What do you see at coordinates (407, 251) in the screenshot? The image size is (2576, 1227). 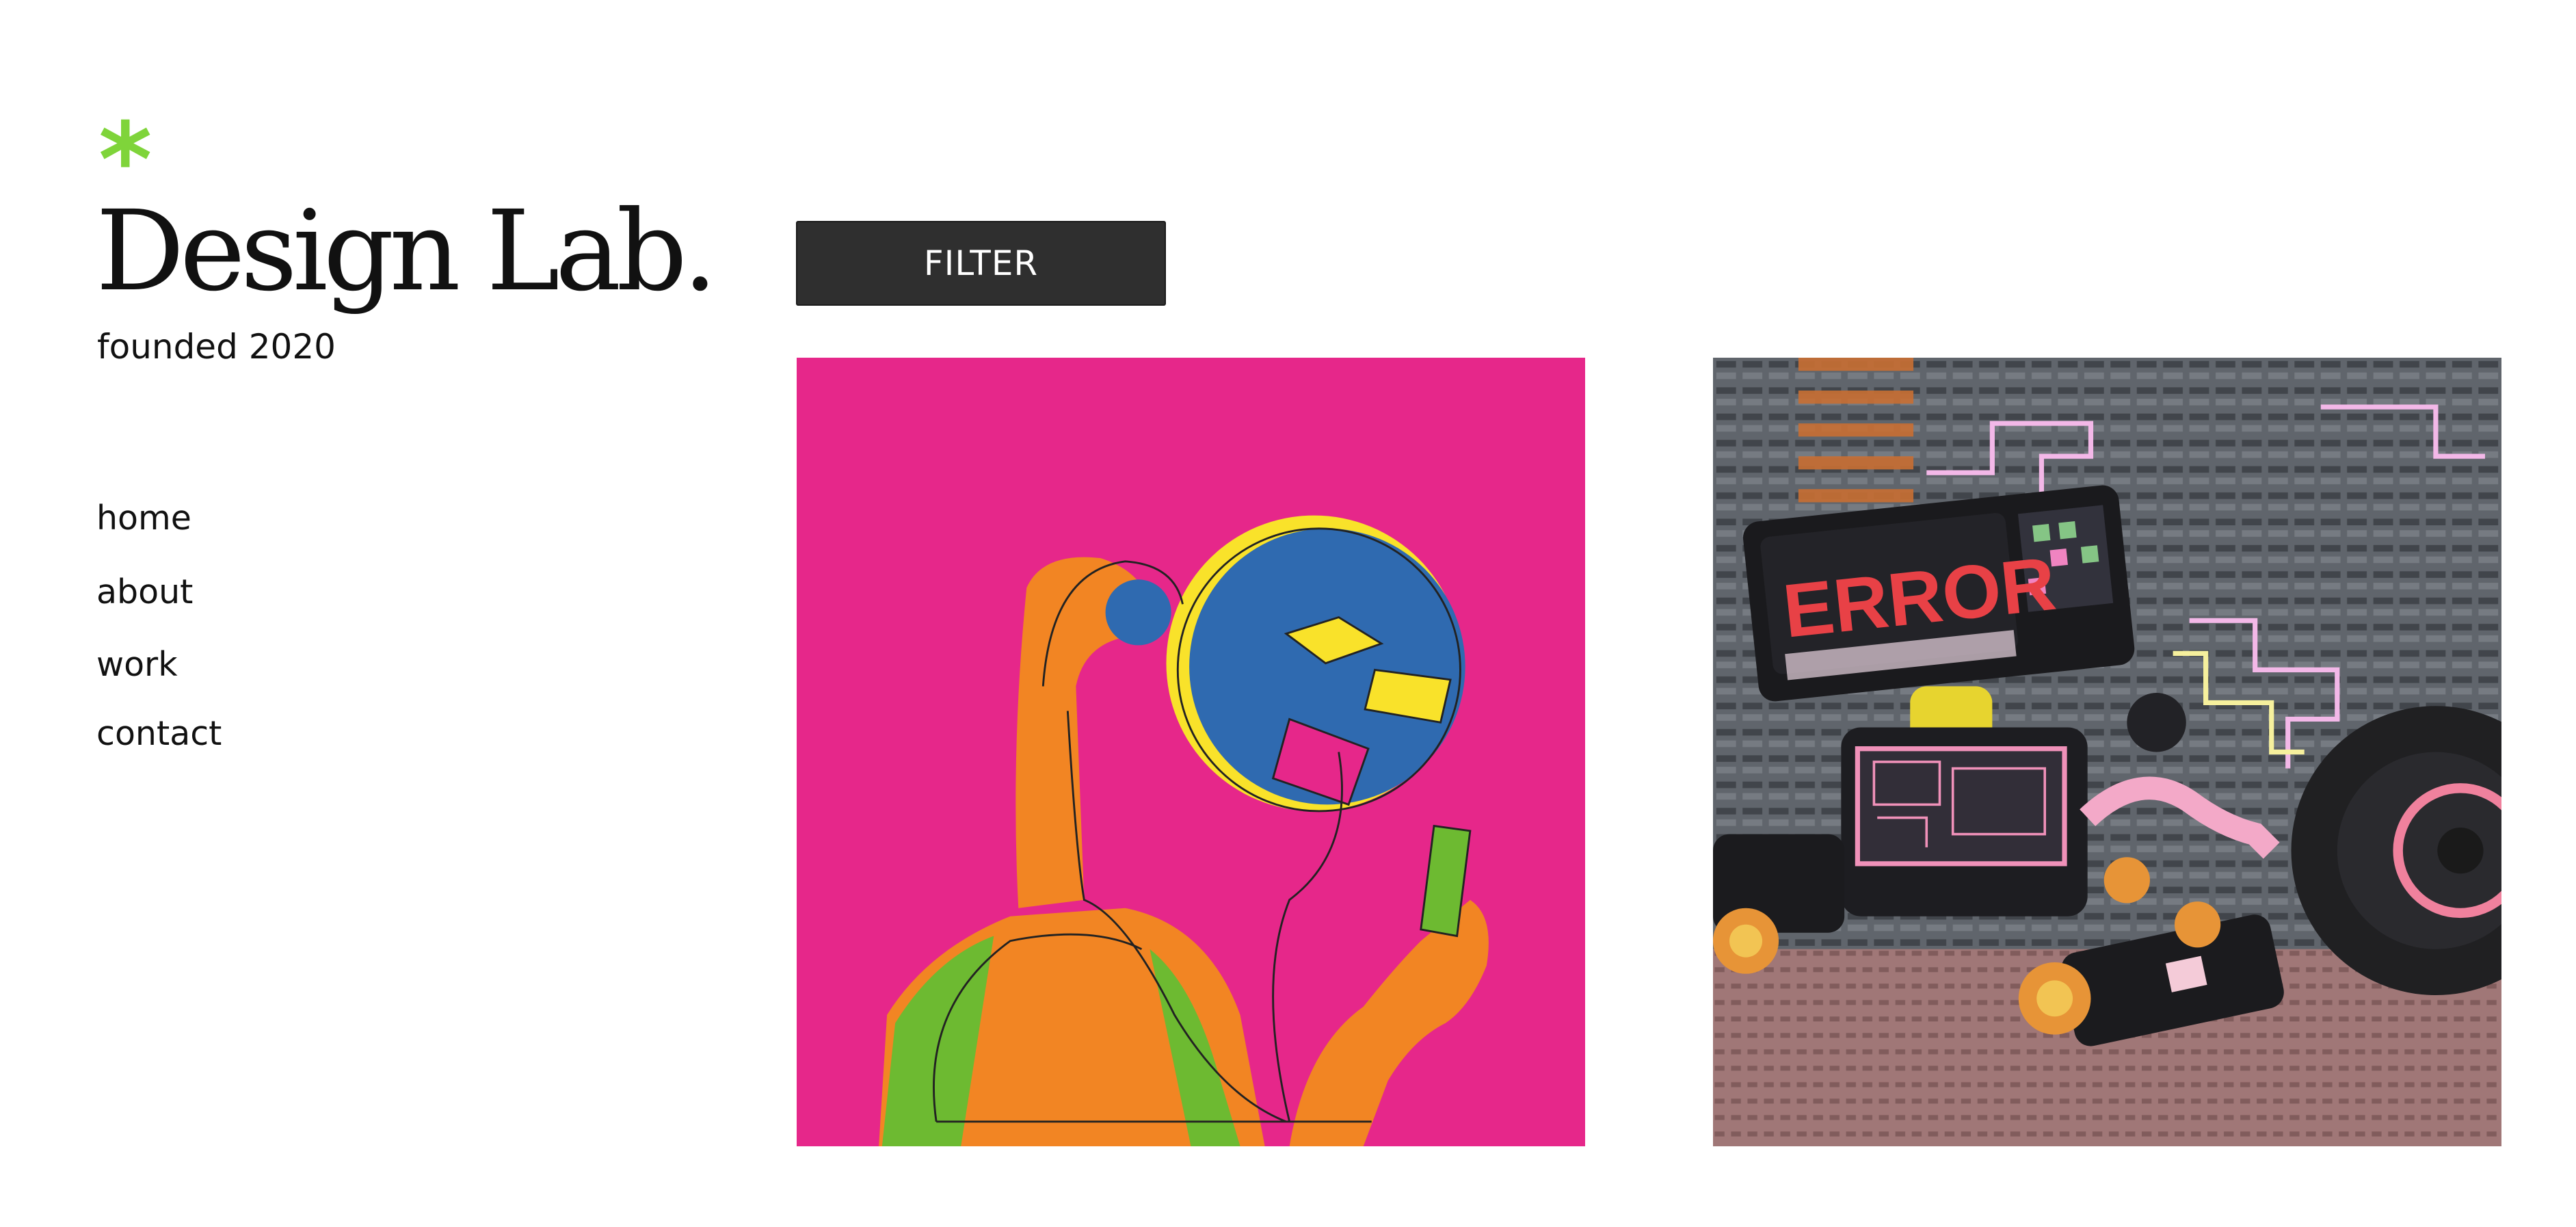 I see `brand-title: Design Lab.` at bounding box center [407, 251].